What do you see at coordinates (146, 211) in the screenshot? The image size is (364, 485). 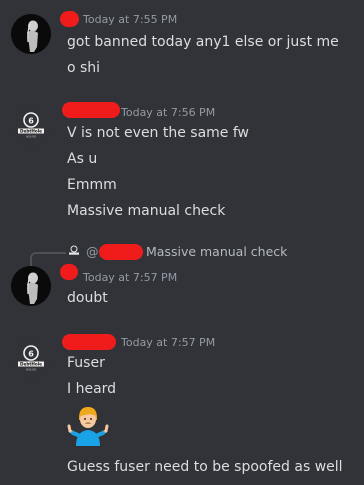 I see `message-text: Massive manual check` at bounding box center [146, 211].